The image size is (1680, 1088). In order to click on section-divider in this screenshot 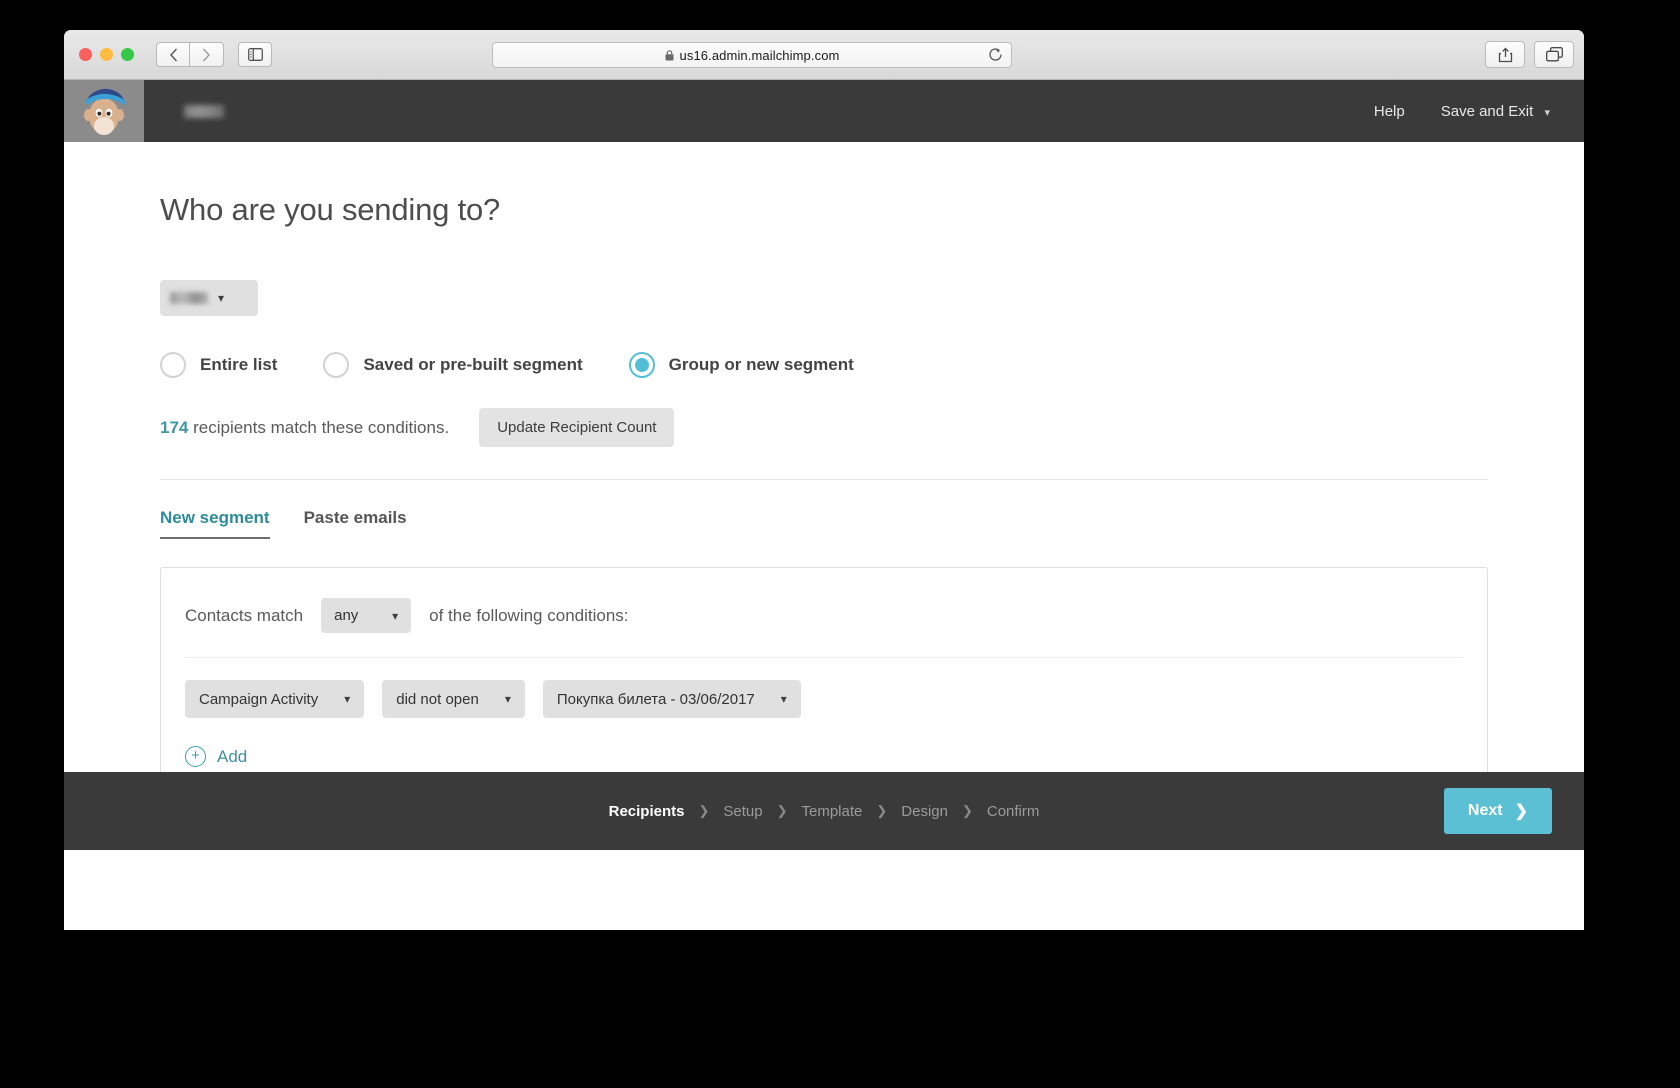, I will do `click(824, 479)`.